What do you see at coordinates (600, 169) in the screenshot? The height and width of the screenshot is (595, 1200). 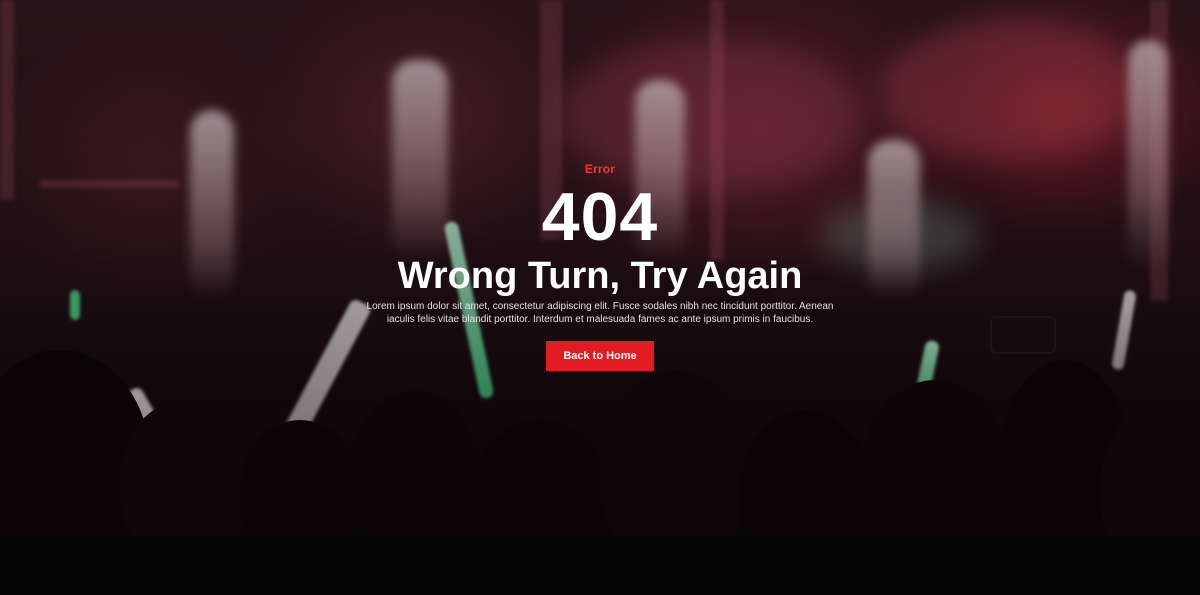 I see `error-eyebrow: Error` at bounding box center [600, 169].